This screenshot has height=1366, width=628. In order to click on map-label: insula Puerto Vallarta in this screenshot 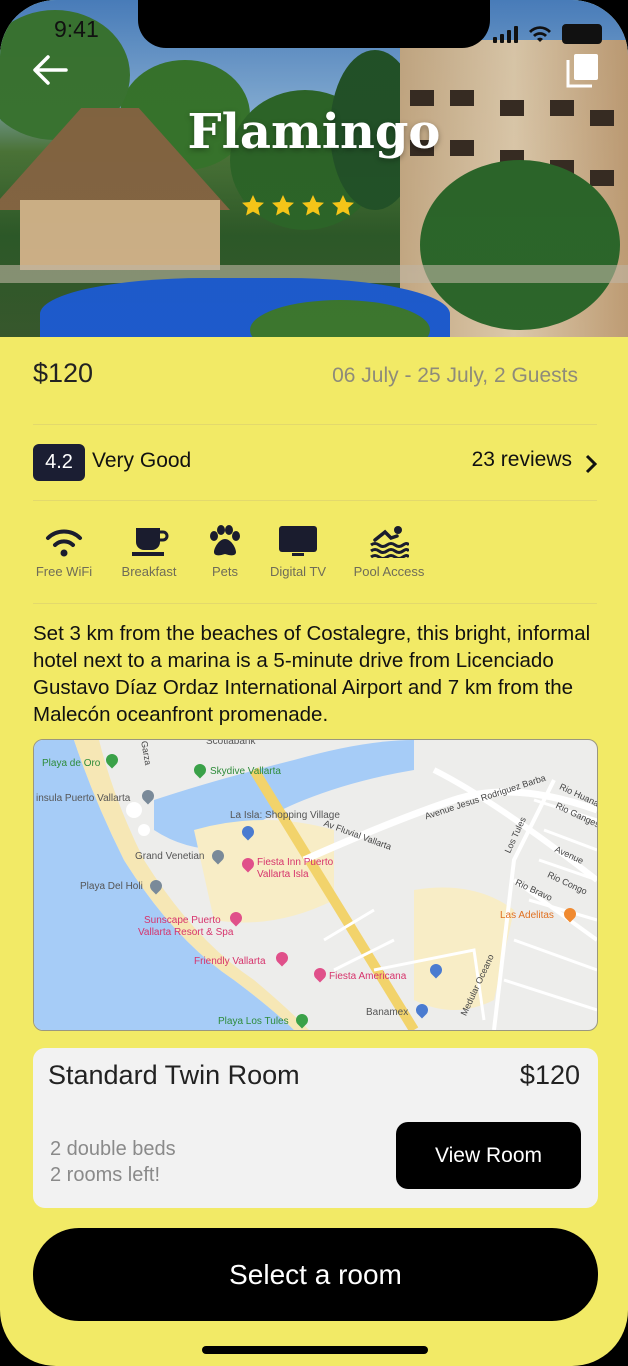, I will do `click(83, 798)`.